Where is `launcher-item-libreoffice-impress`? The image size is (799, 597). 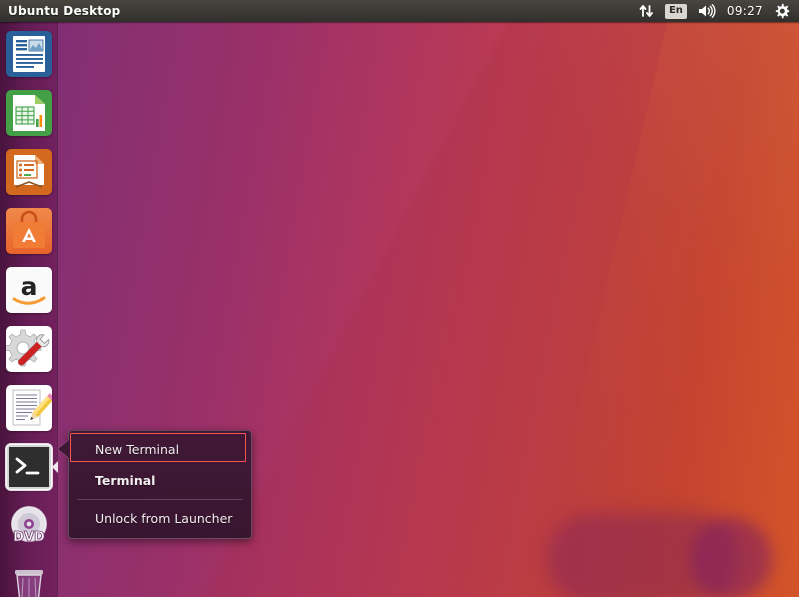 launcher-item-libreoffice-impress is located at coordinates (29, 171).